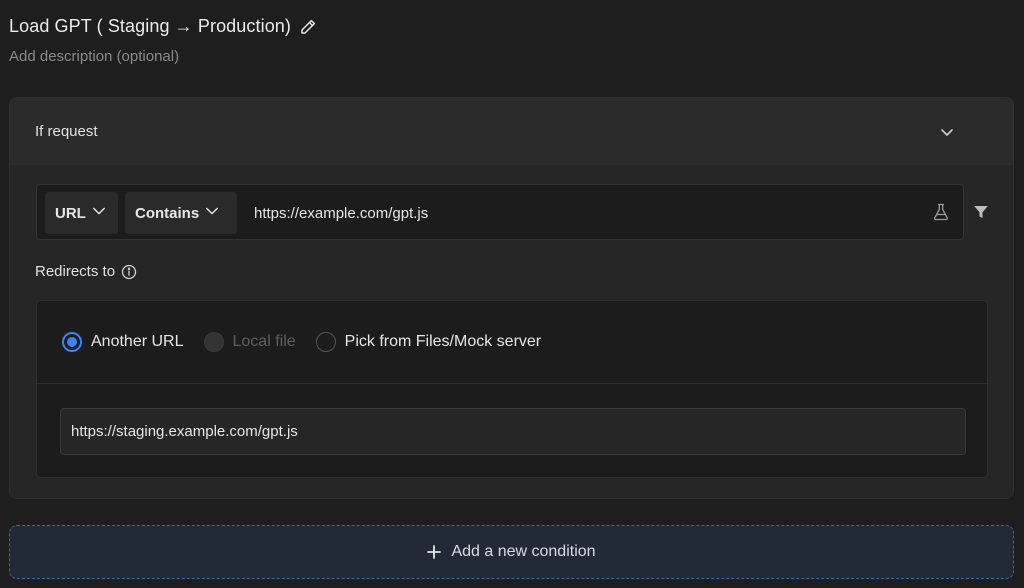  I want to click on title-row: Load GPT ( Staging → Production), so click(163, 26).